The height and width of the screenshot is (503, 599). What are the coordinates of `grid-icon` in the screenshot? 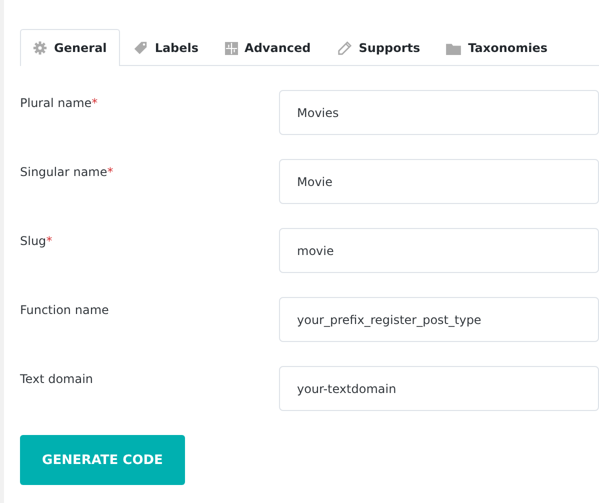 It's located at (231, 48).